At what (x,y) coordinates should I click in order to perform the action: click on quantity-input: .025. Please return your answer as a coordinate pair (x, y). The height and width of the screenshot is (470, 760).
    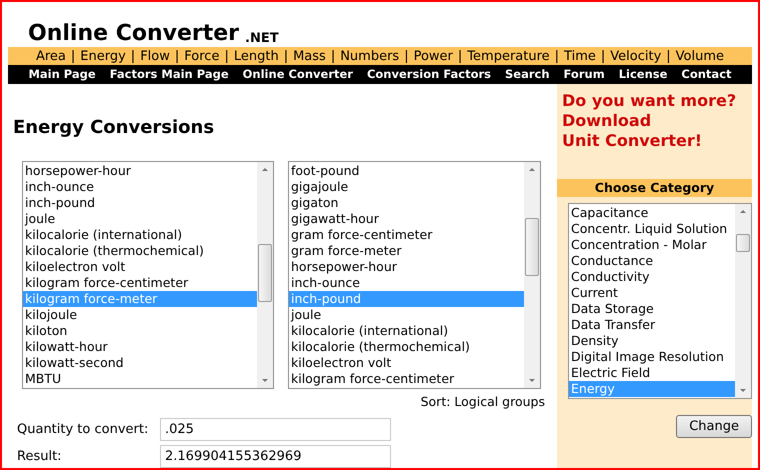
    Looking at the image, I should click on (275, 429).